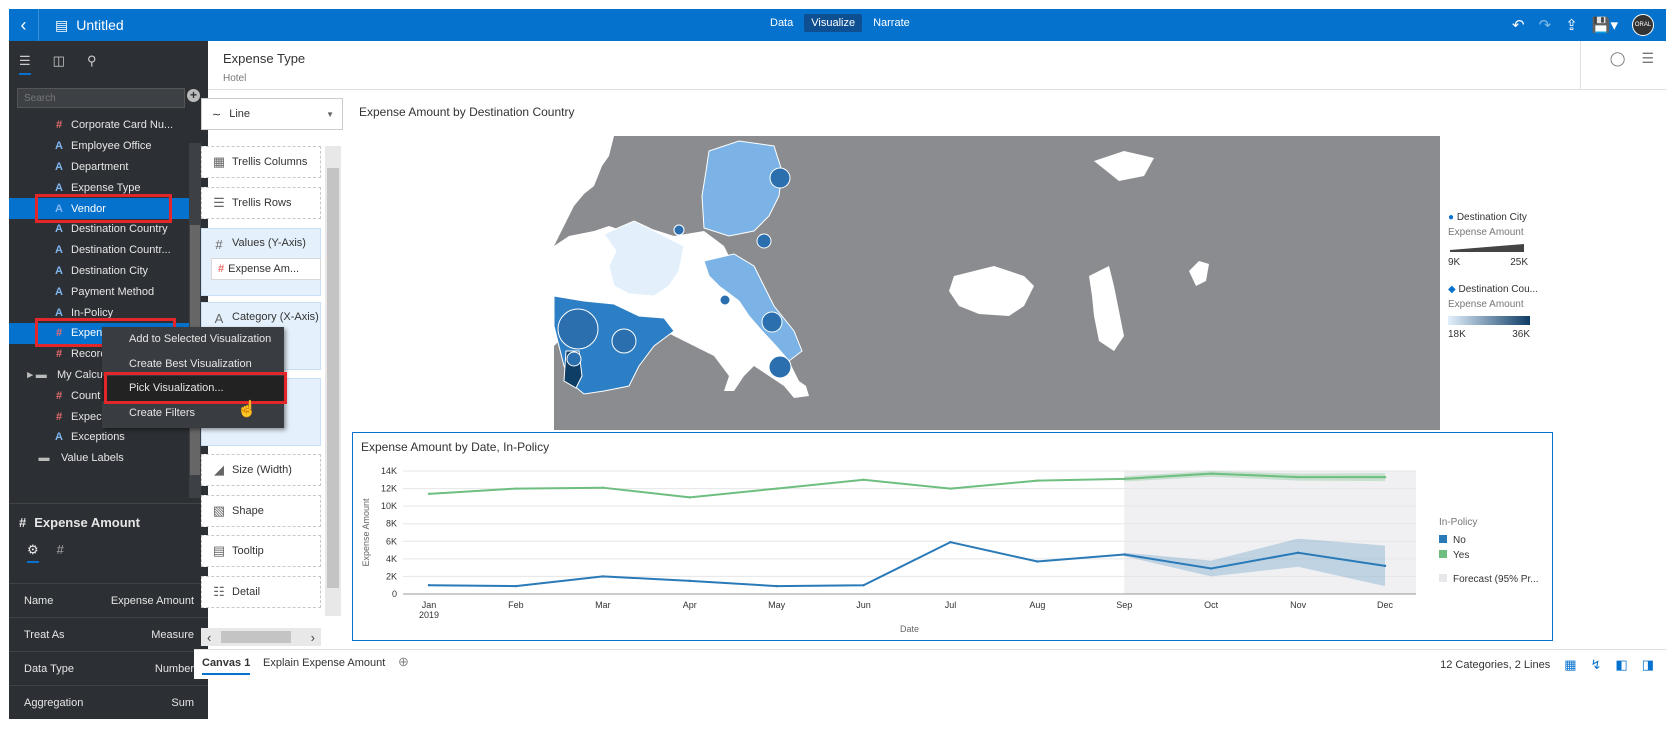  I want to click on back-icon: ‹, so click(24, 25).